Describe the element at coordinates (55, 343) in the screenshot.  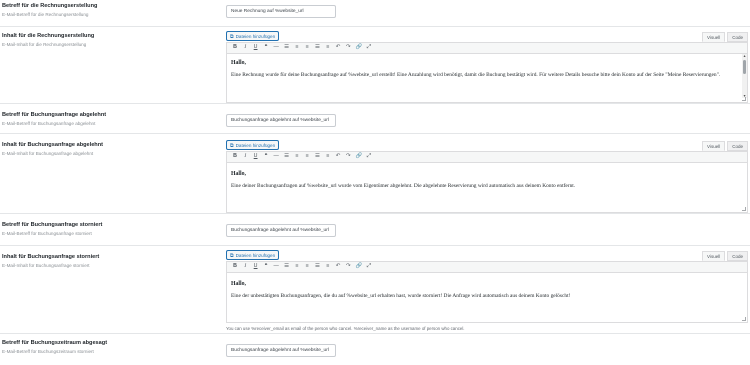
I see `field-label: Betreff für Buchungszeitraum abgesagt` at that location.